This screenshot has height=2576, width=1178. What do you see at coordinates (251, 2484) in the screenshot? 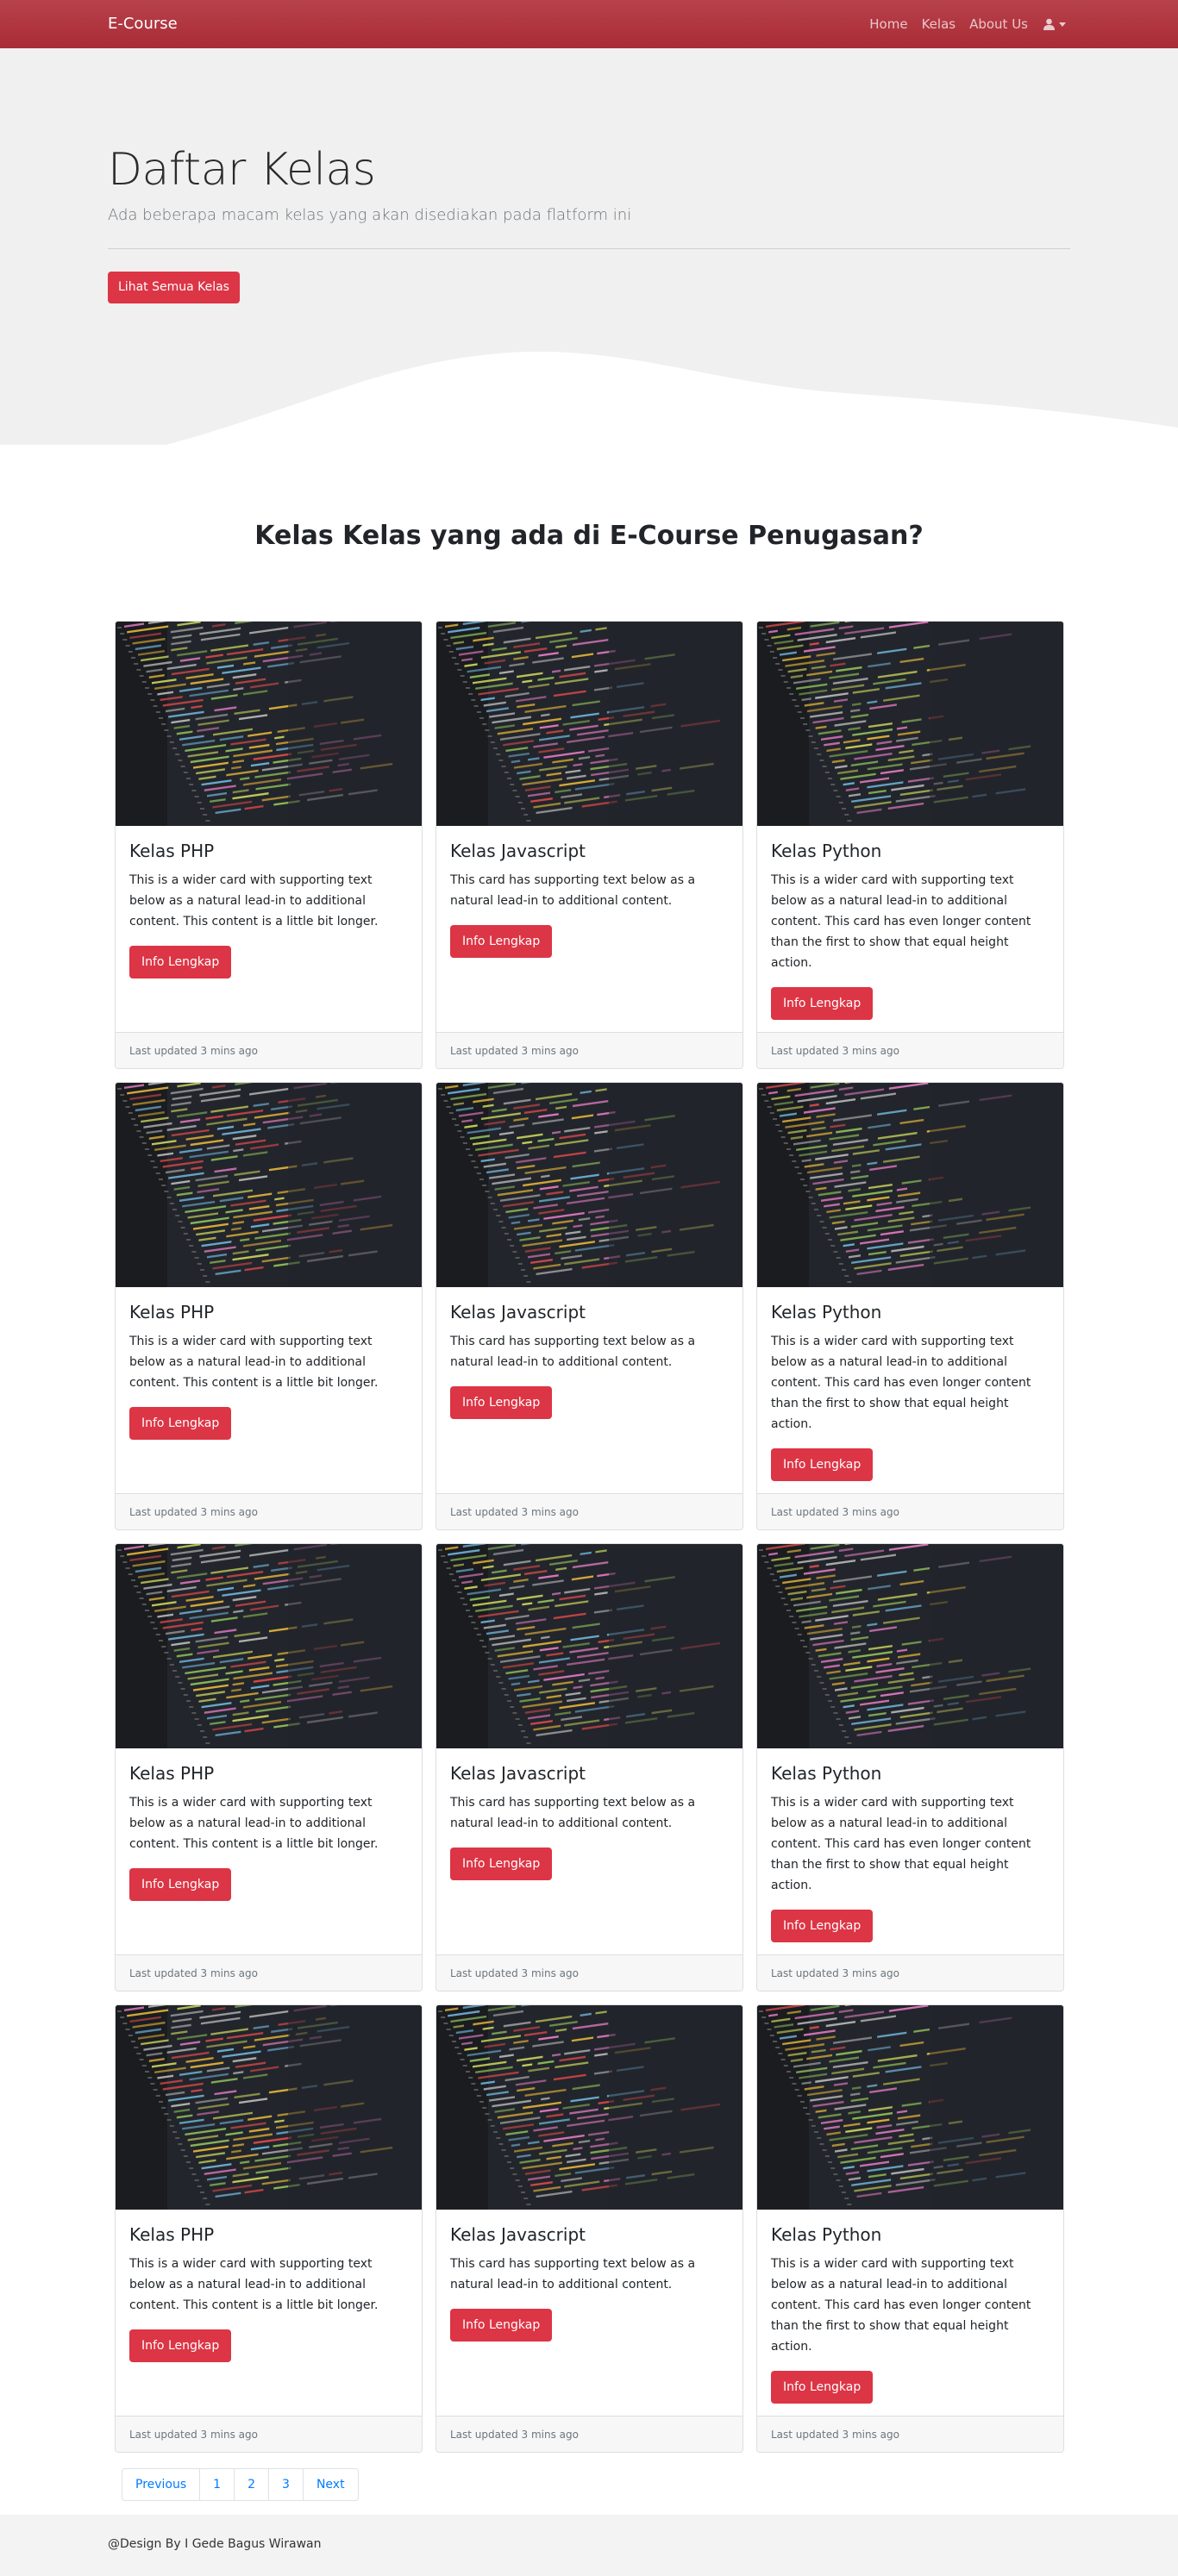
I see `pagination-page-2: 2` at bounding box center [251, 2484].